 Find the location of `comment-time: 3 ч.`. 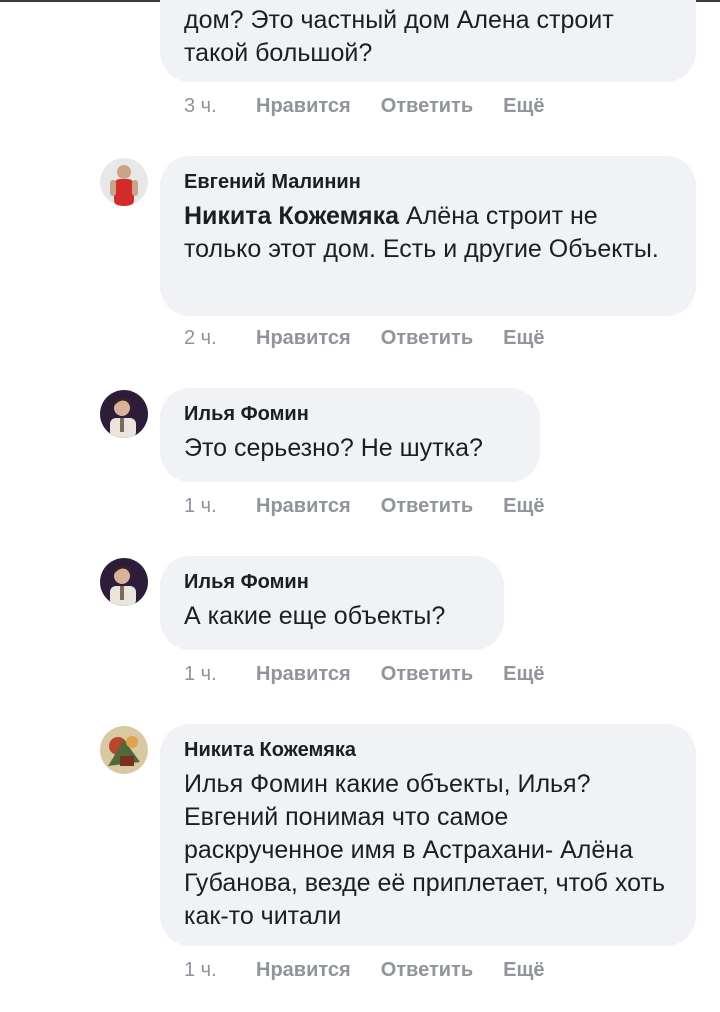

comment-time: 3 ч. is located at coordinates (200, 106).